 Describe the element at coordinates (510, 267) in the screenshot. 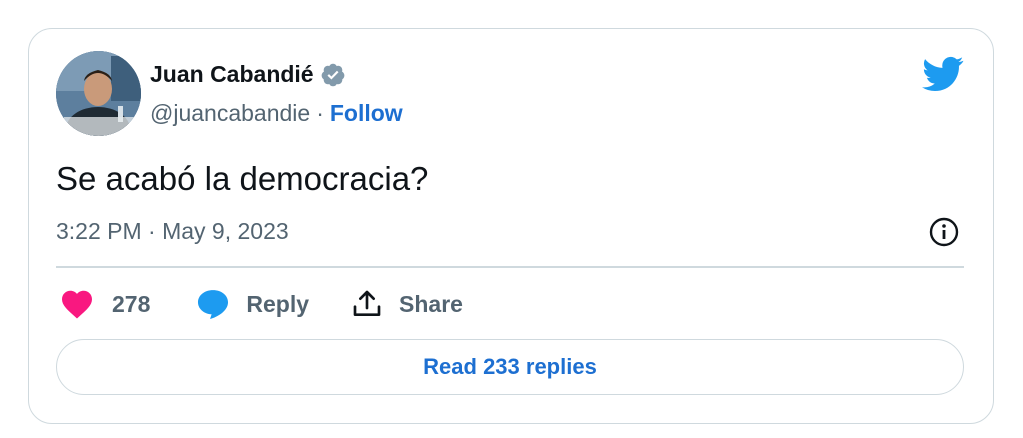

I see `divider` at that location.